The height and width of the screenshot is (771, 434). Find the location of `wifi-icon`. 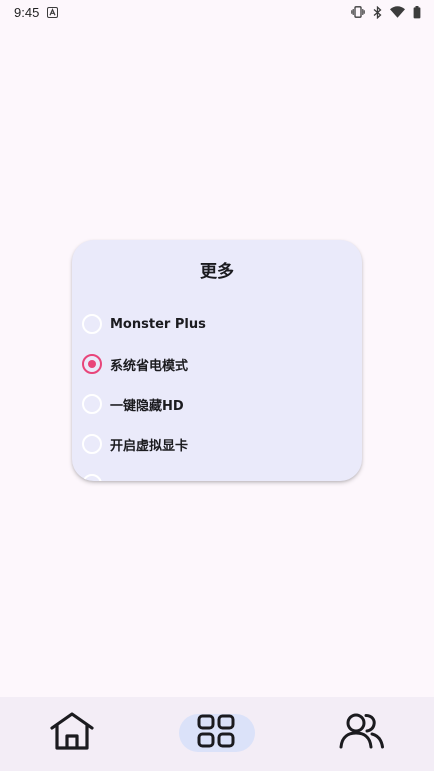

wifi-icon is located at coordinates (397, 12).